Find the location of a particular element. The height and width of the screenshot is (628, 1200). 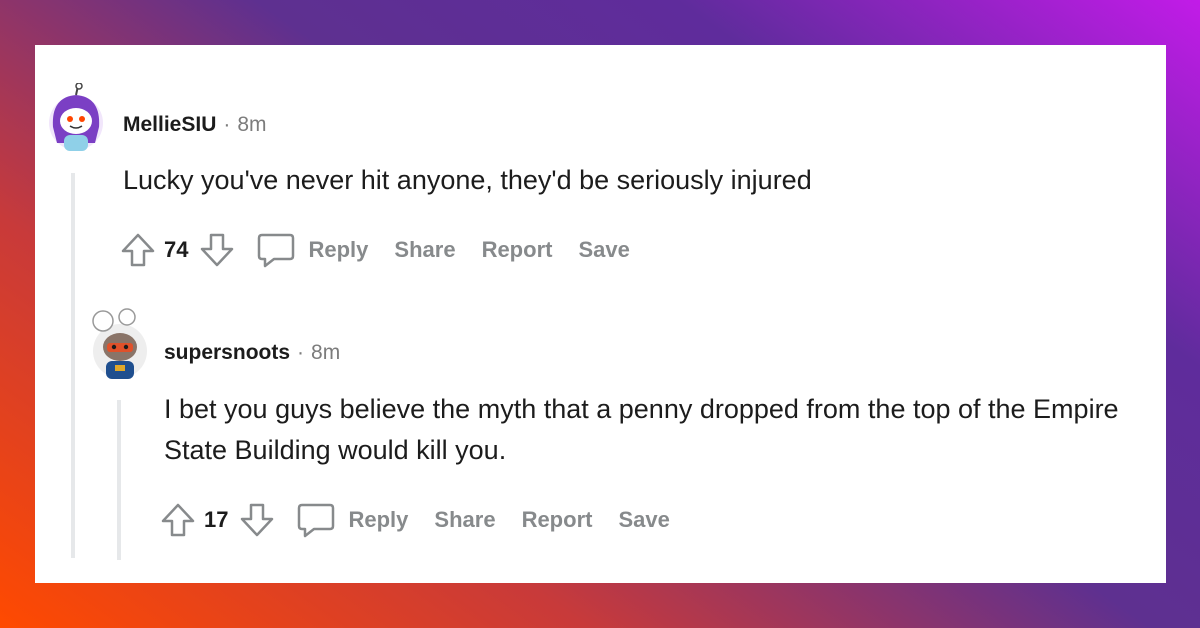

thread-line-top-level is located at coordinates (73, 365).